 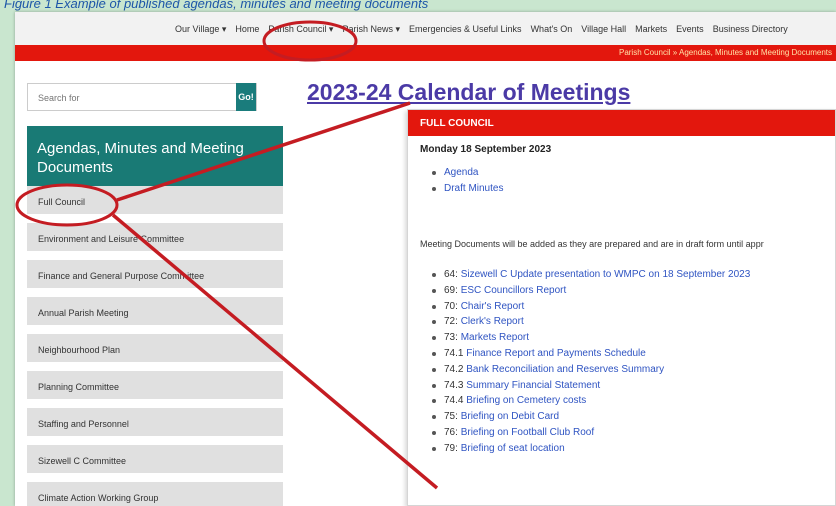 I want to click on document-number: 75:, so click(x=451, y=417).